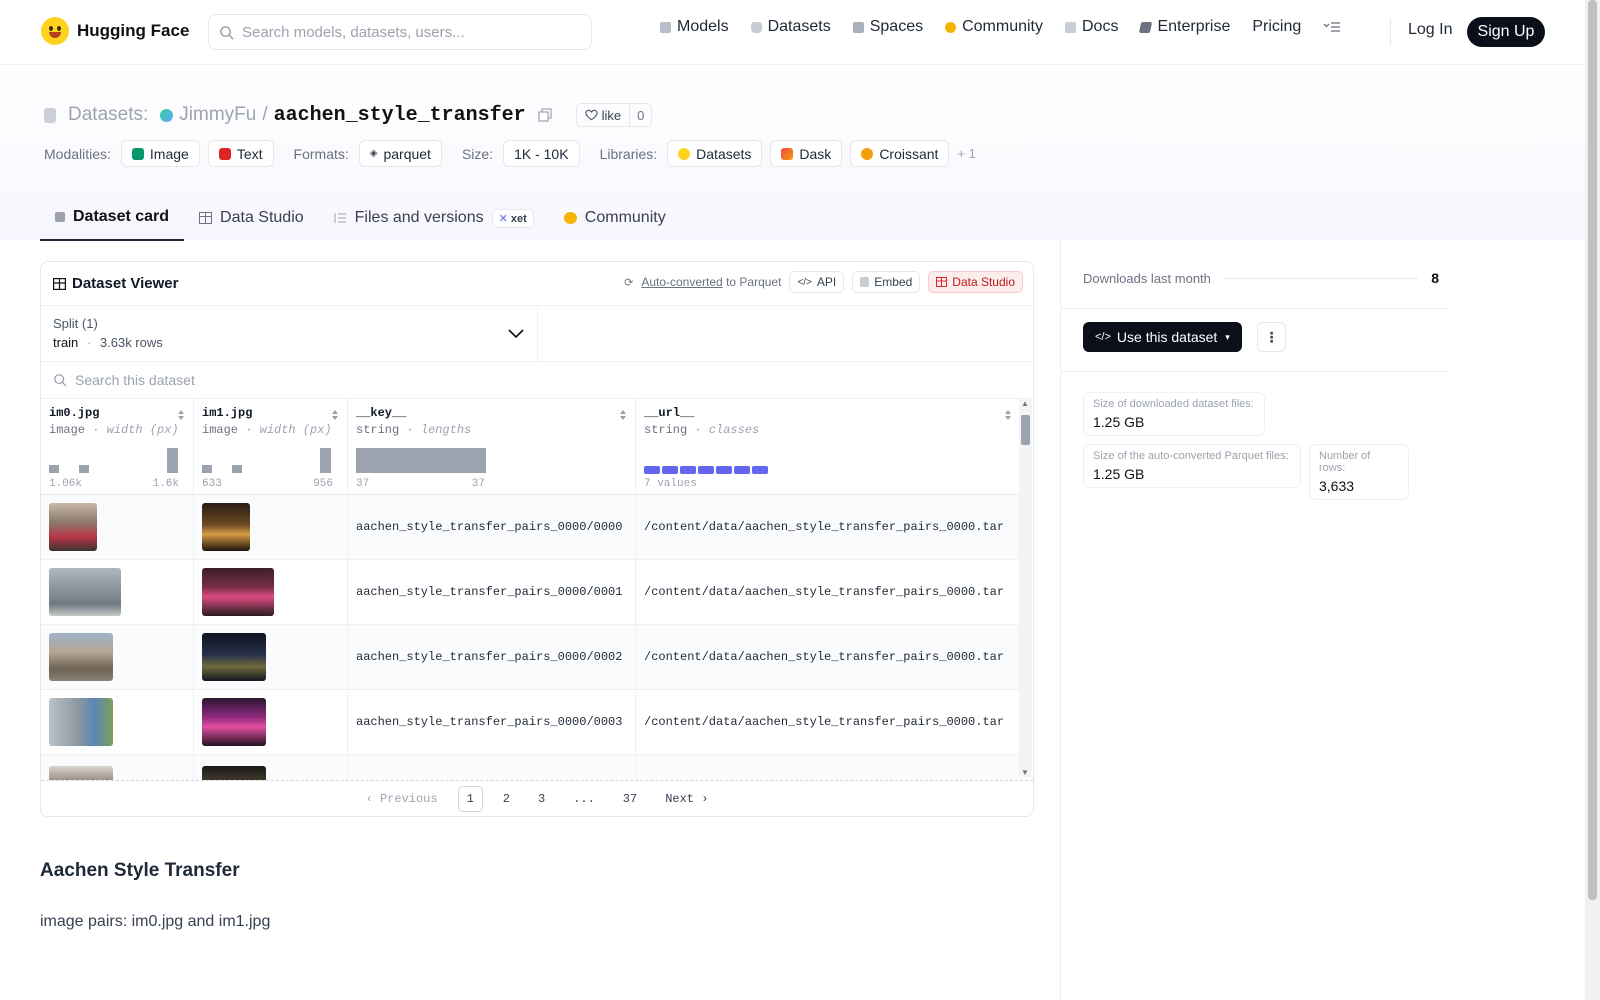 The width and height of the screenshot is (1600, 1000). What do you see at coordinates (615, 218) in the screenshot?
I see `tab-community: Community` at bounding box center [615, 218].